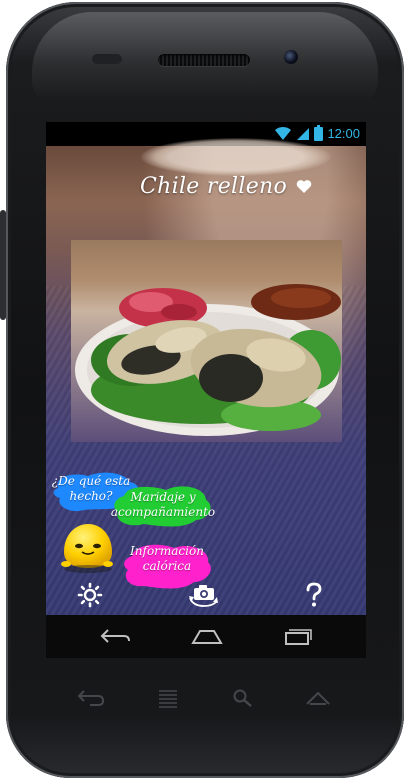 This screenshot has width=410, height=782. What do you see at coordinates (205, 700) in the screenshot?
I see `hardware-keys` at bounding box center [205, 700].